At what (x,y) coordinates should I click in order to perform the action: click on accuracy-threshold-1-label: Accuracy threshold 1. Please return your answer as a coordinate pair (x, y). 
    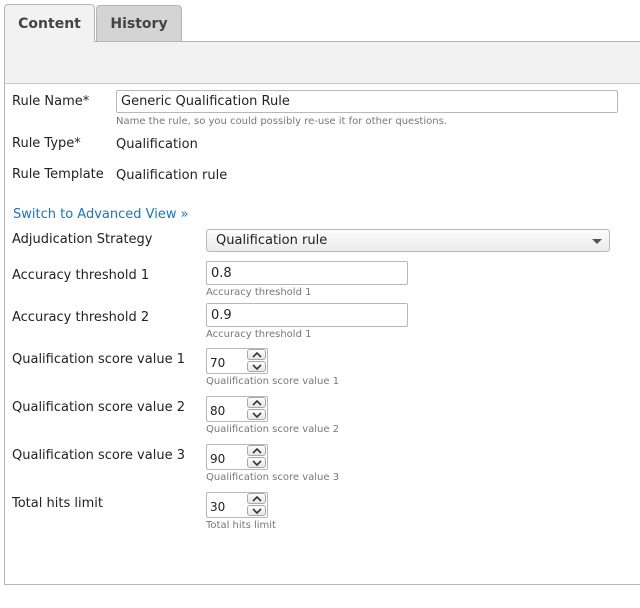
    Looking at the image, I should click on (81, 275).